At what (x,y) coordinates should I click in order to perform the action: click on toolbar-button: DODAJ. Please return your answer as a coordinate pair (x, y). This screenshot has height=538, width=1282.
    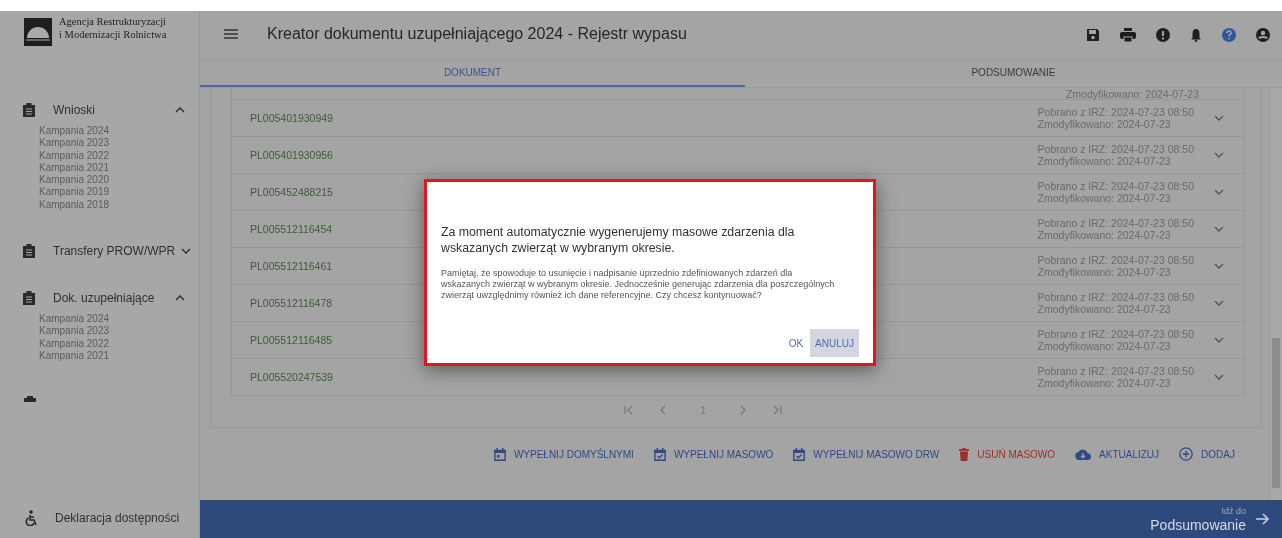
    Looking at the image, I should click on (1207, 454).